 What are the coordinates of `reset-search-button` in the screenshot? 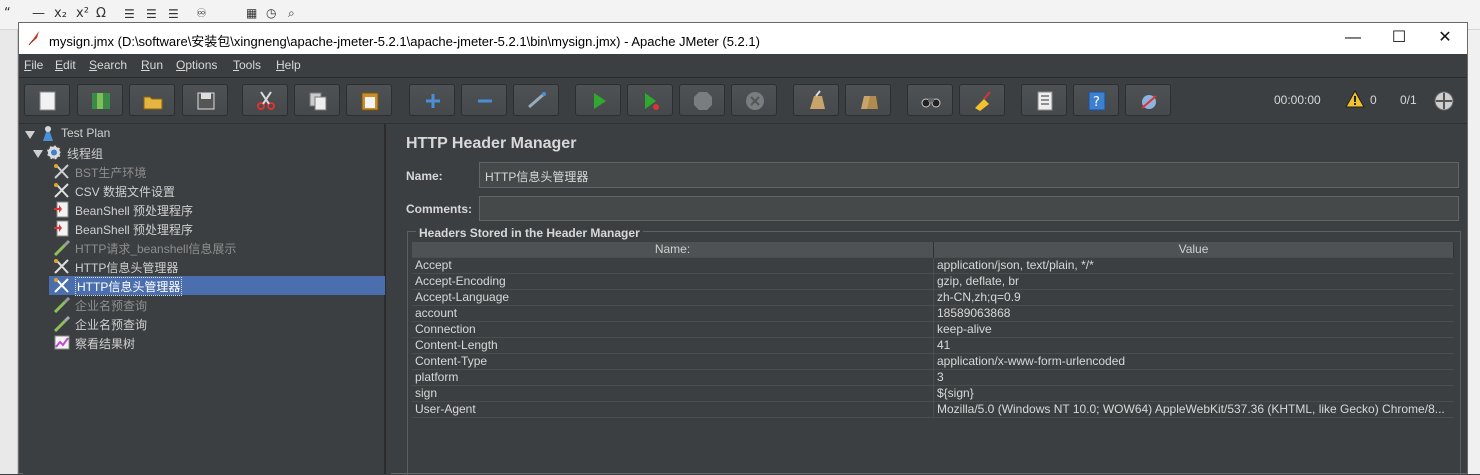 It's located at (982, 100).